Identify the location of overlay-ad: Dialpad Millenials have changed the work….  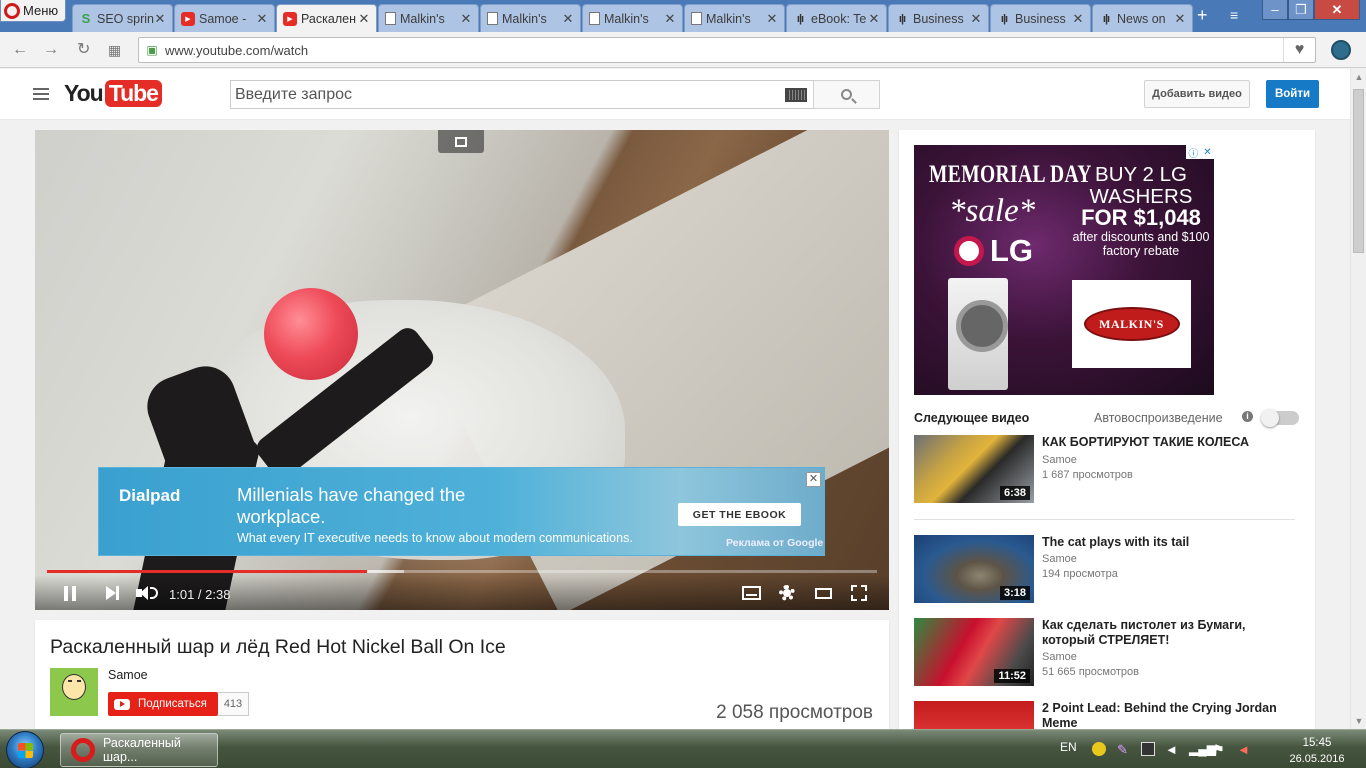
(461, 511).